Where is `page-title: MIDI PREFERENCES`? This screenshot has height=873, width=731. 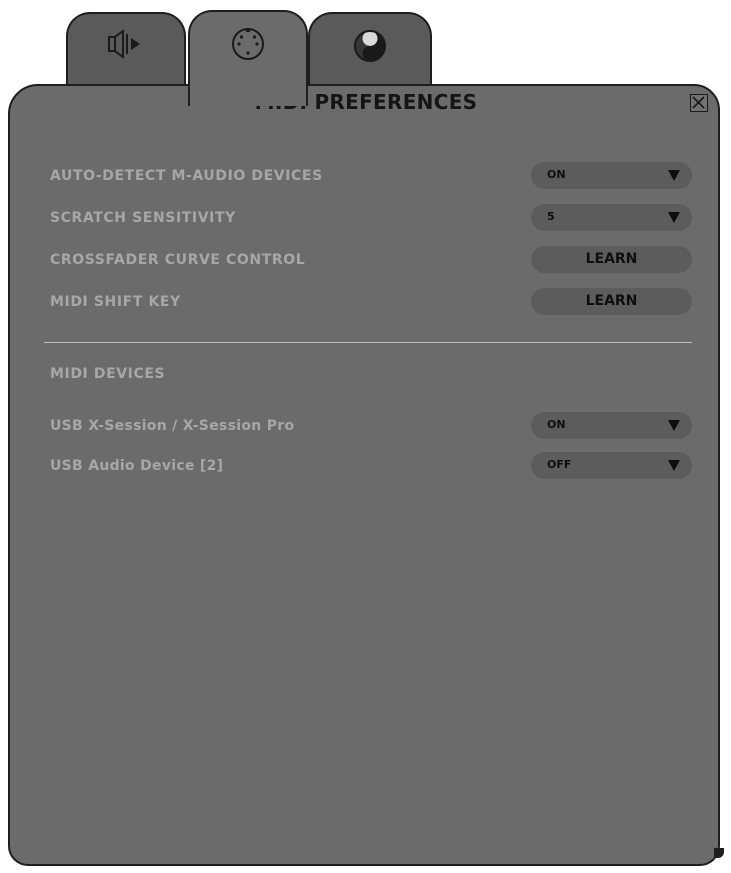
page-title: MIDI PREFERENCES is located at coordinates (366, 102).